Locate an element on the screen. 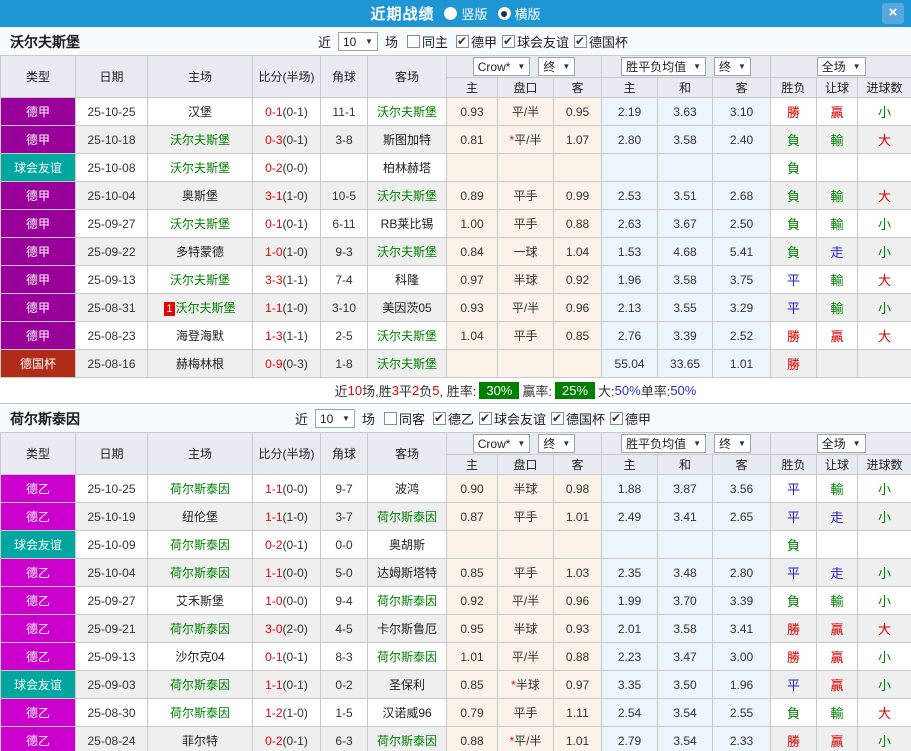 This screenshot has height=751, width=911. team-text: 斯图加特 is located at coordinates (406, 140).